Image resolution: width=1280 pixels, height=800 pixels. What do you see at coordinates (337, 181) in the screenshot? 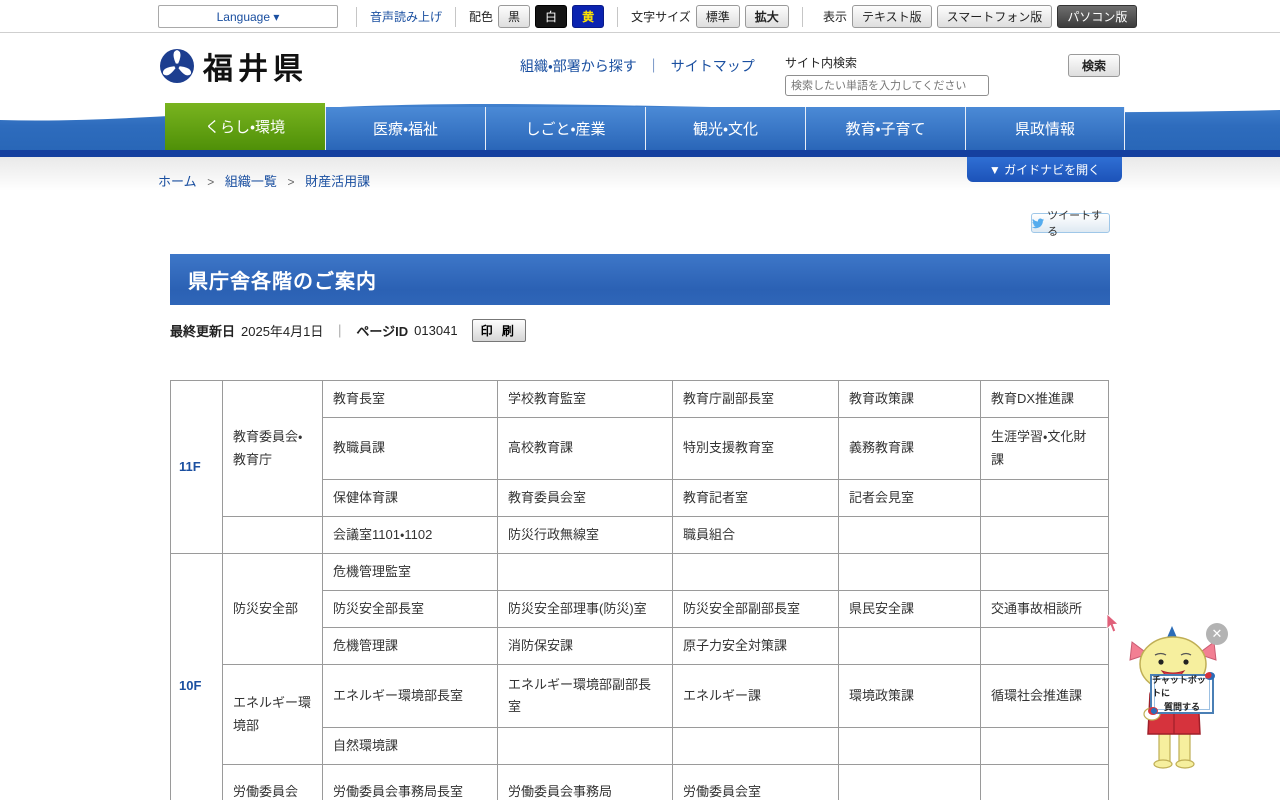
I see `breadcrumb-current: 財産活用課` at bounding box center [337, 181].